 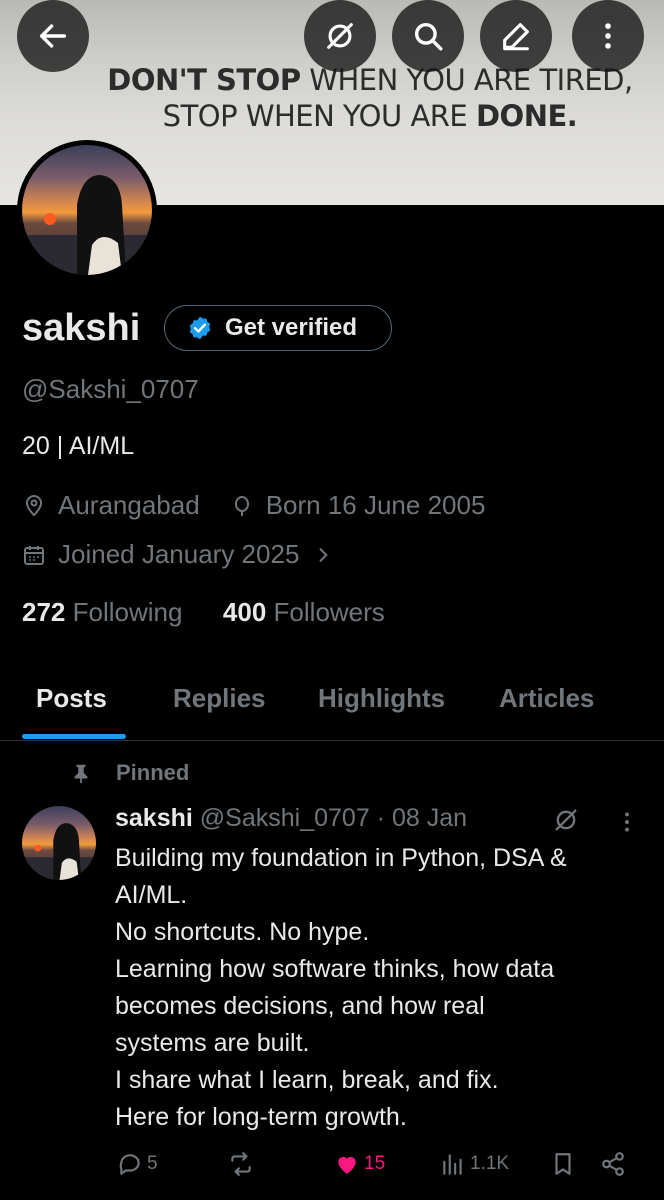 I want to click on like-button: 15, so click(x=359, y=1164).